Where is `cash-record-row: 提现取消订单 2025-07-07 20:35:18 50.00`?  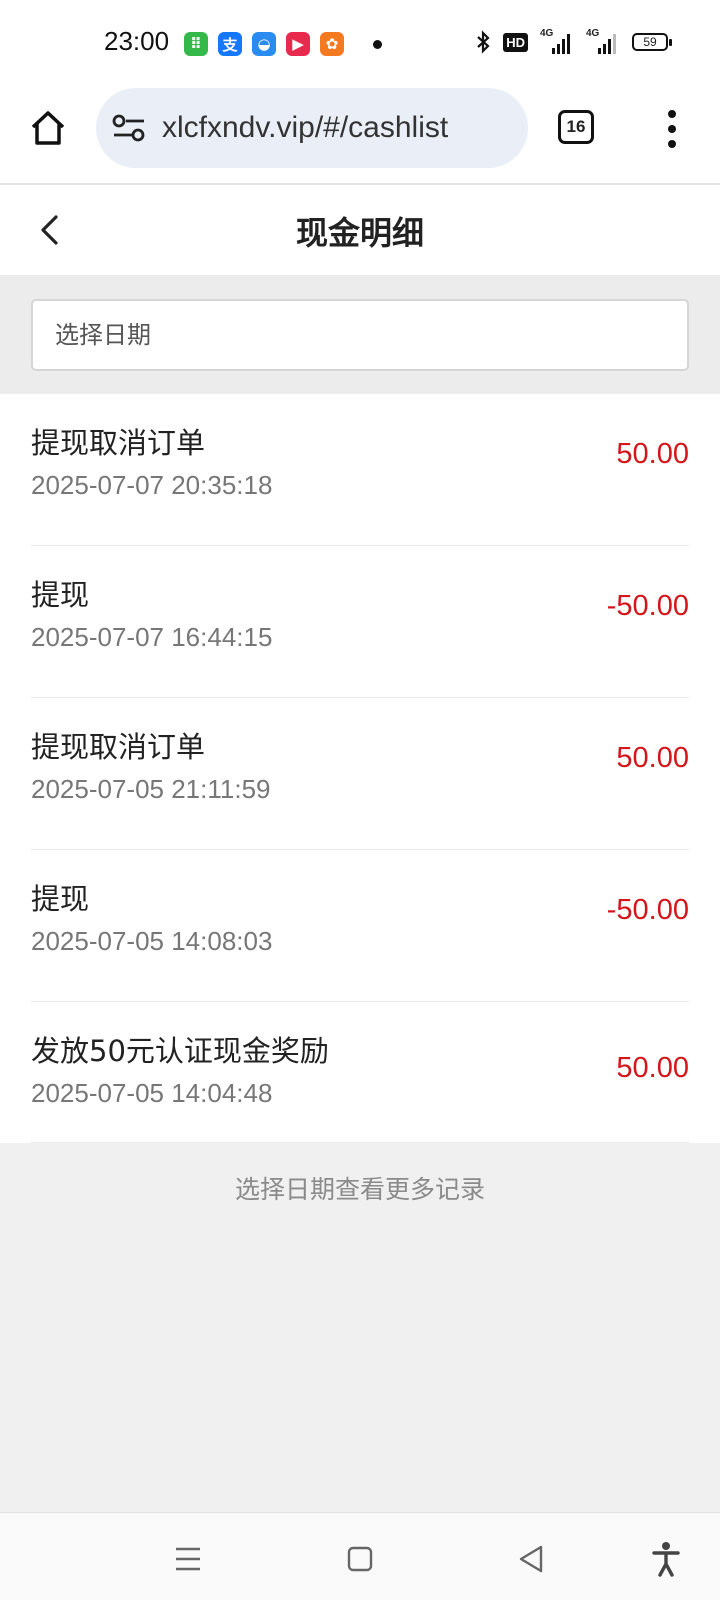 cash-record-row: 提现取消订单 2025-07-07 20:35:18 50.00 is located at coordinates (360, 470).